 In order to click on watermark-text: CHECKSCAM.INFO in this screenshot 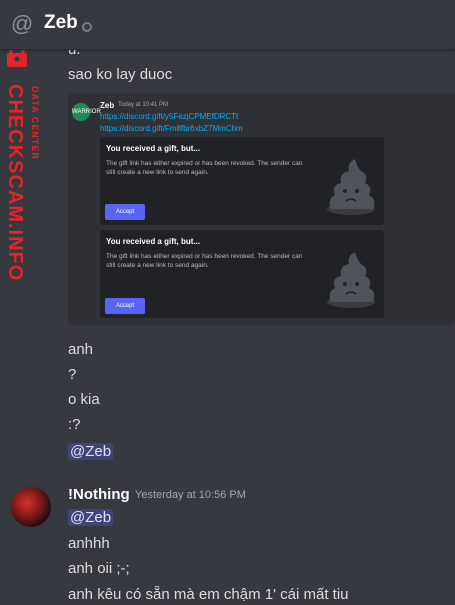, I will do `click(15, 183)`.